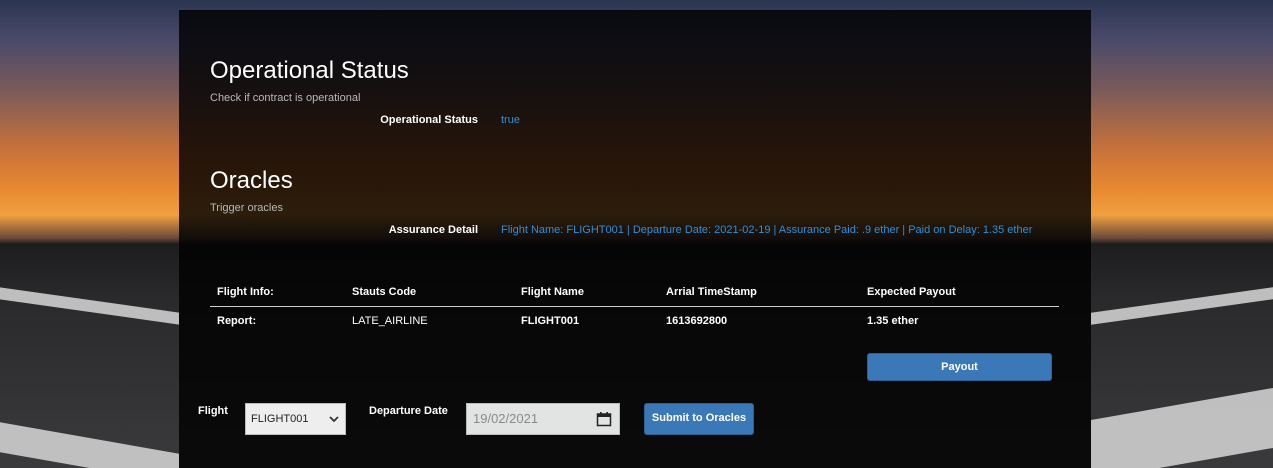  What do you see at coordinates (433, 230) in the screenshot?
I see `assurance-detail-label: Assurance Detail` at bounding box center [433, 230].